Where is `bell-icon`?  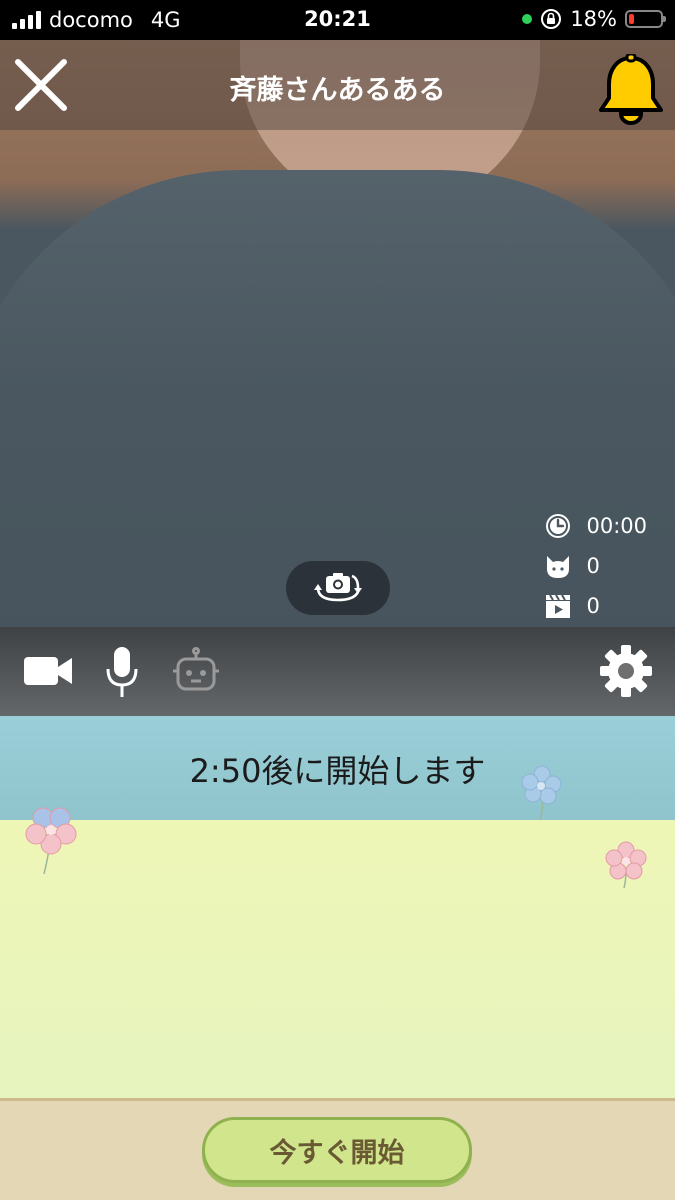 bell-icon is located at coordinates (631, 91).